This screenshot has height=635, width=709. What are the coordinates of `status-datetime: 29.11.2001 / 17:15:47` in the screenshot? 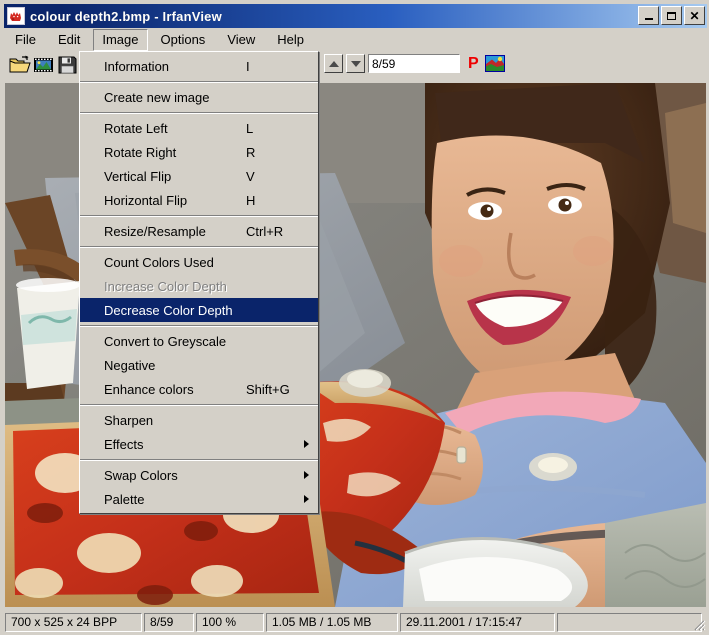 It's located at (477, 622).